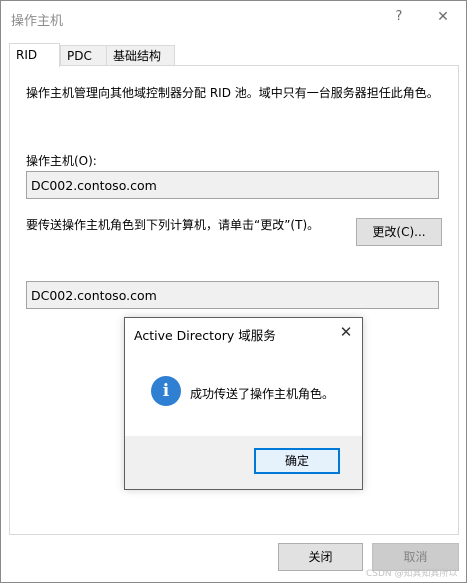  What do you see at coordinates (37, 21) in the screenshot?
I see `window-title: 操作主机` at bounding box center [37, 21].